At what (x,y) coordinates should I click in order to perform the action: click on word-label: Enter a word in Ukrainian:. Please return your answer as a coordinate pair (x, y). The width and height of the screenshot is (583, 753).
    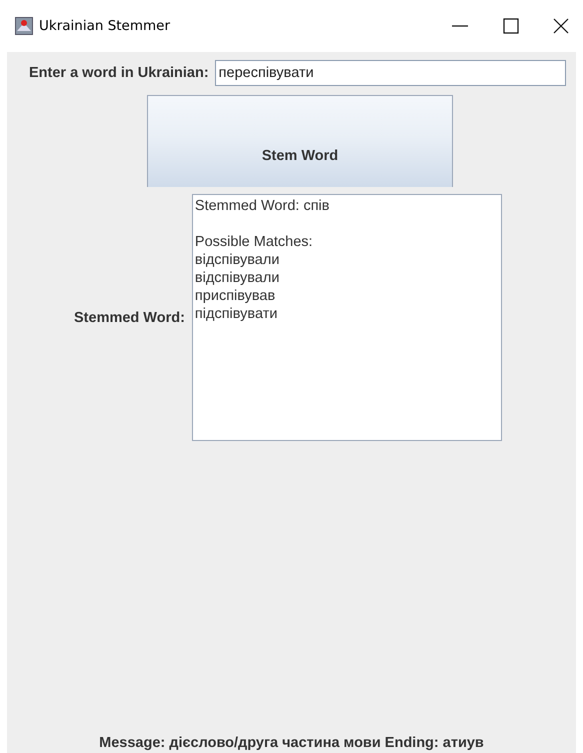
    Looking at the image, I should click on (119, 73).